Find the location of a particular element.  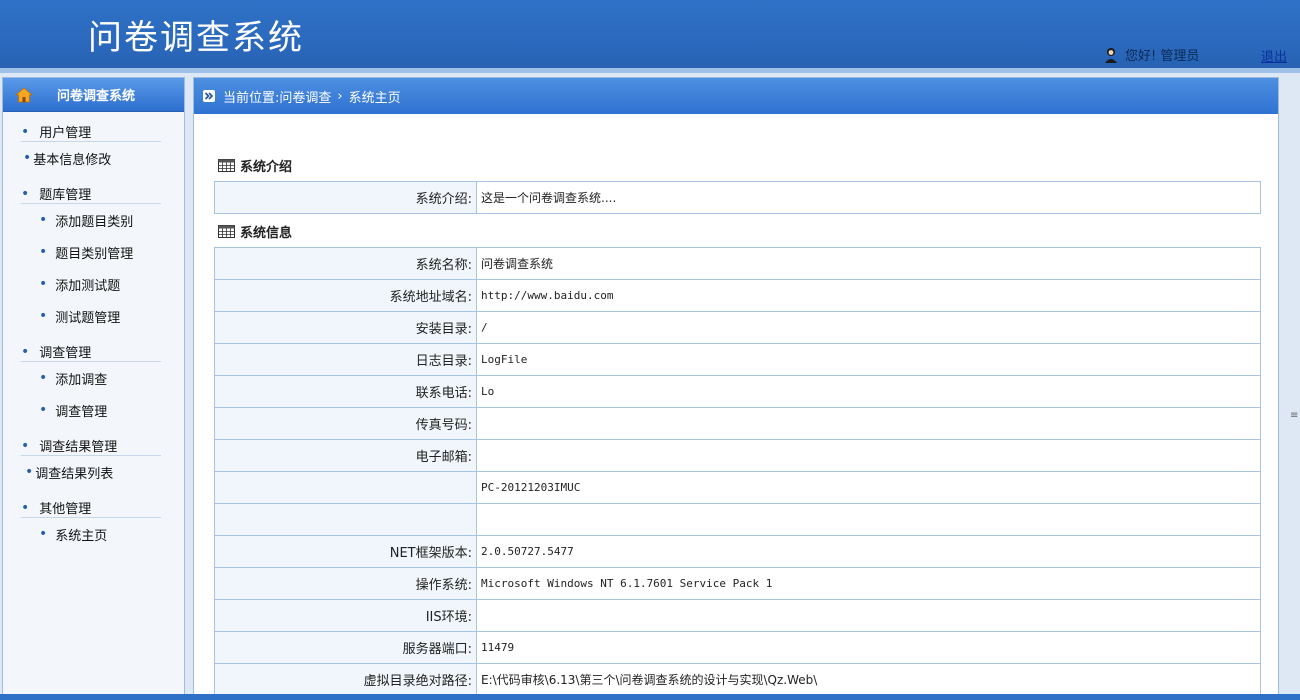

row-value: Lo is located at coordinates (868, 391).